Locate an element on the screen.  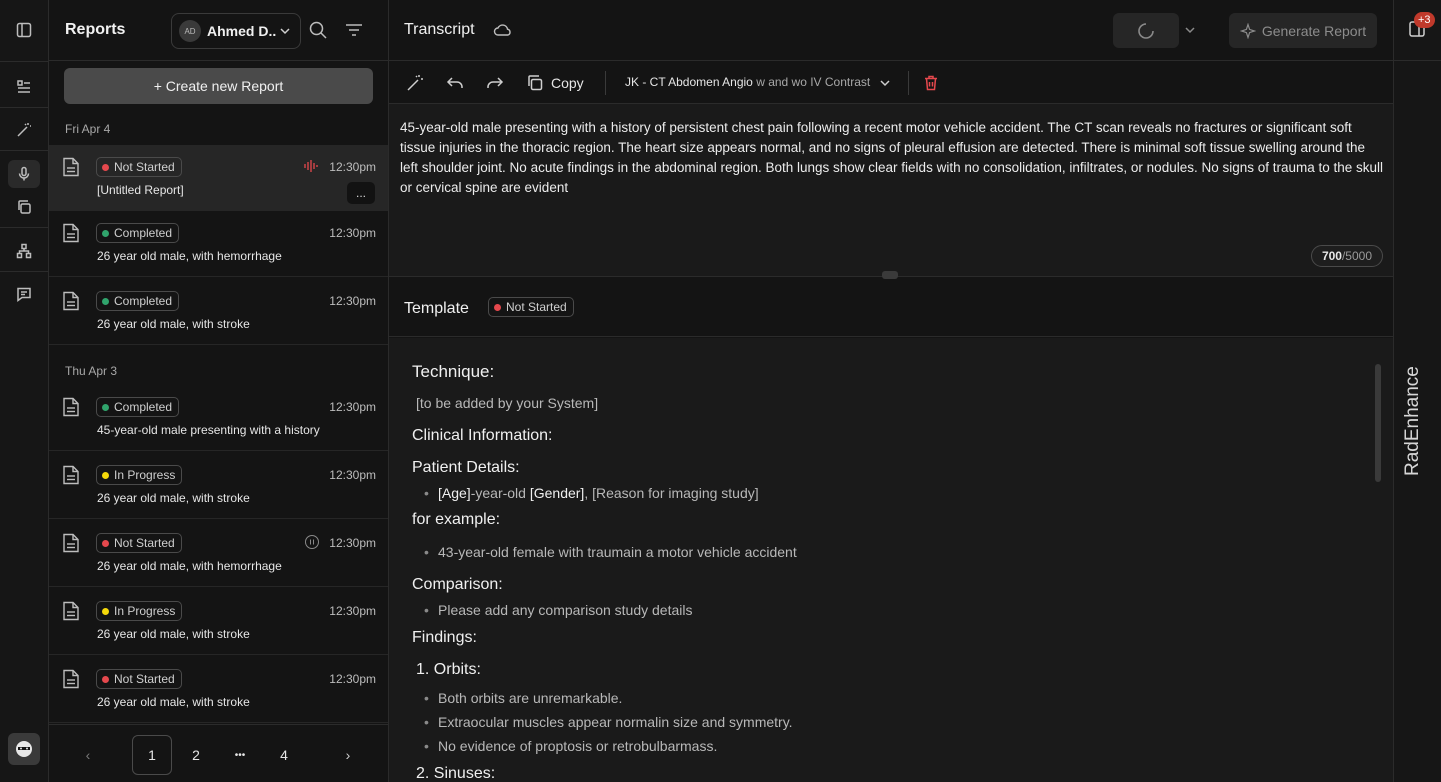
rail-divider is located at coordinates (24, 107).